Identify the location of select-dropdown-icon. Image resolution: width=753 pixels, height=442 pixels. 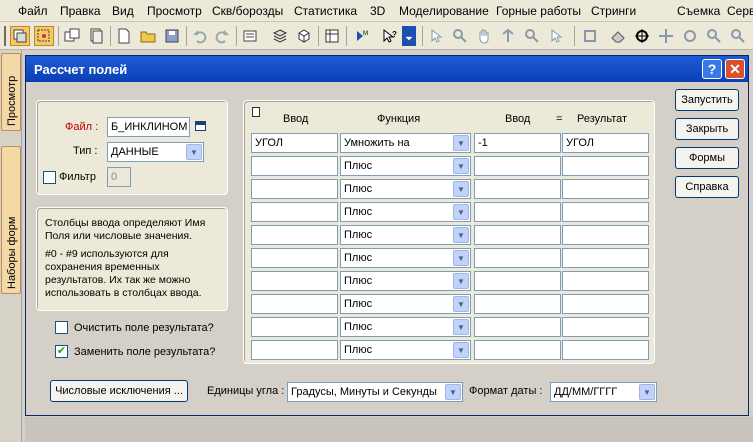
(556, 36).